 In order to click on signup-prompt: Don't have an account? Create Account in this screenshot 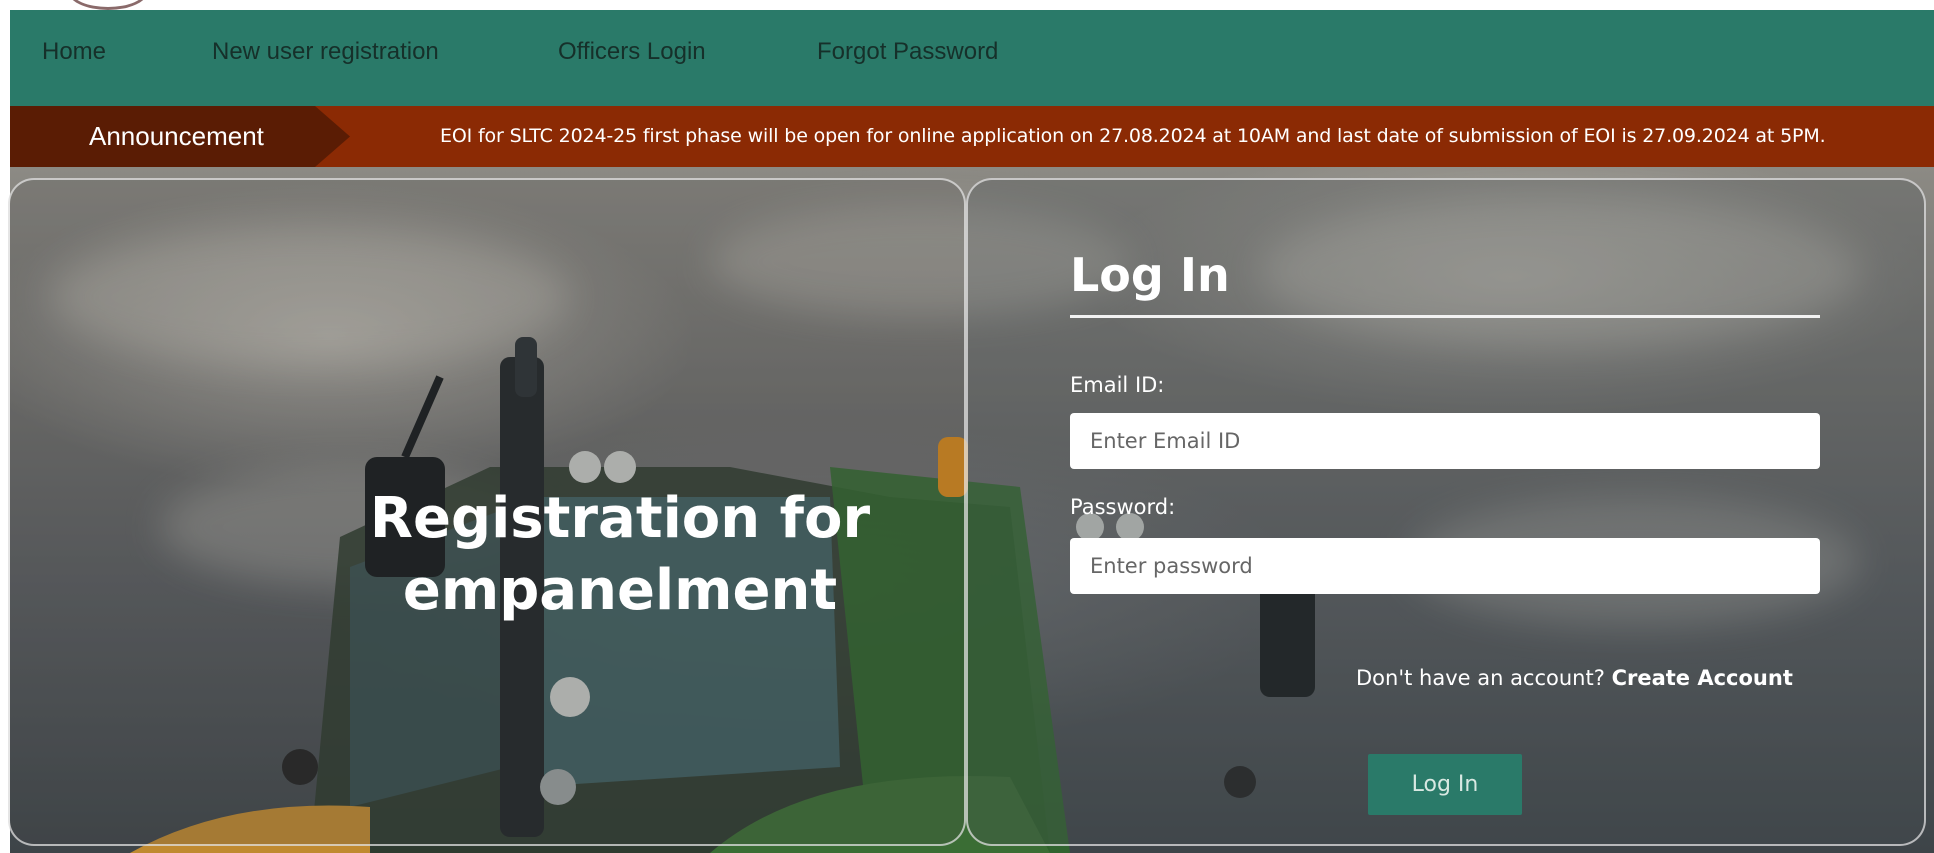, I will do `click(1574, 678)`.